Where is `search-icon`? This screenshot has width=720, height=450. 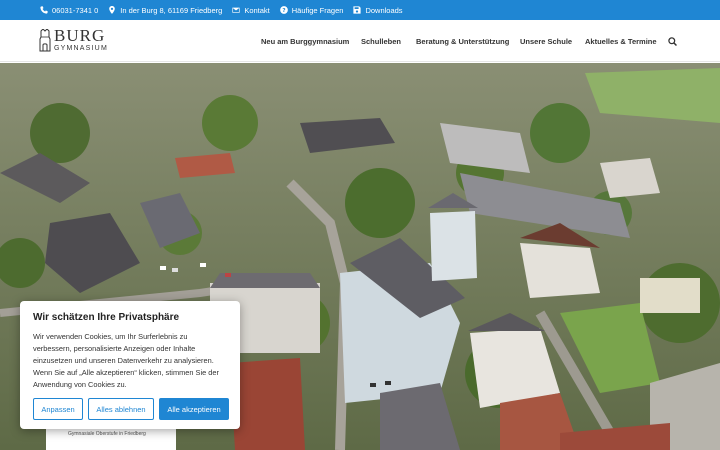
search-icon is located at coordinates (672, 41).